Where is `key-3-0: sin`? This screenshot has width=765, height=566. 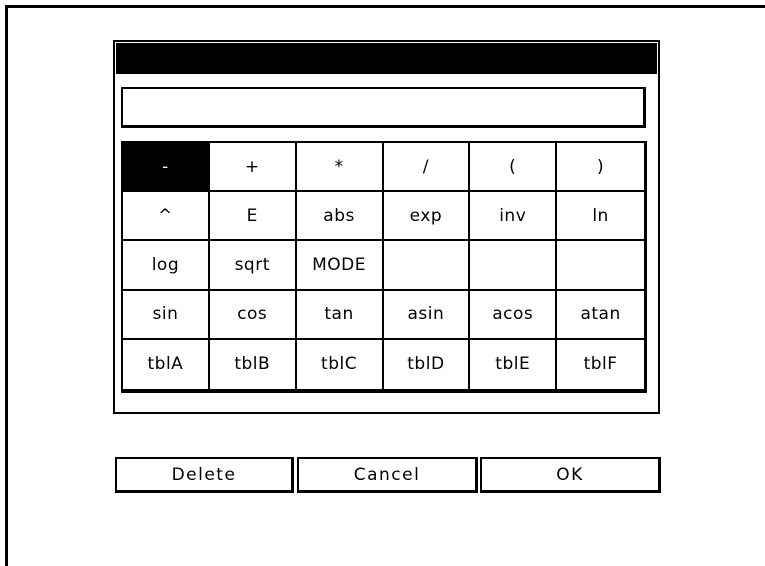 key-3-0: sin is located at coordinates (166, 315).